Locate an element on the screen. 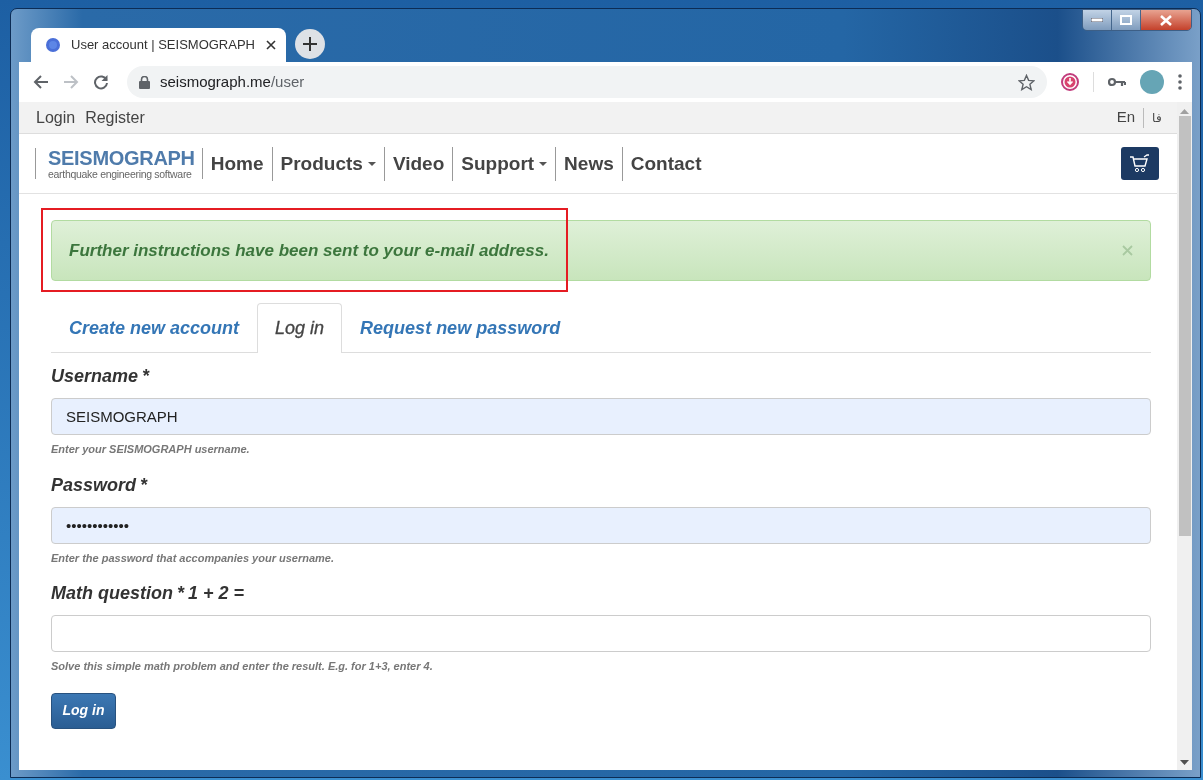 The image size is (1203, 780). help-text: Solve this simple math problem and enter the result. E.g. for 1+3, enter 4. is located at coordinates (242, 666).